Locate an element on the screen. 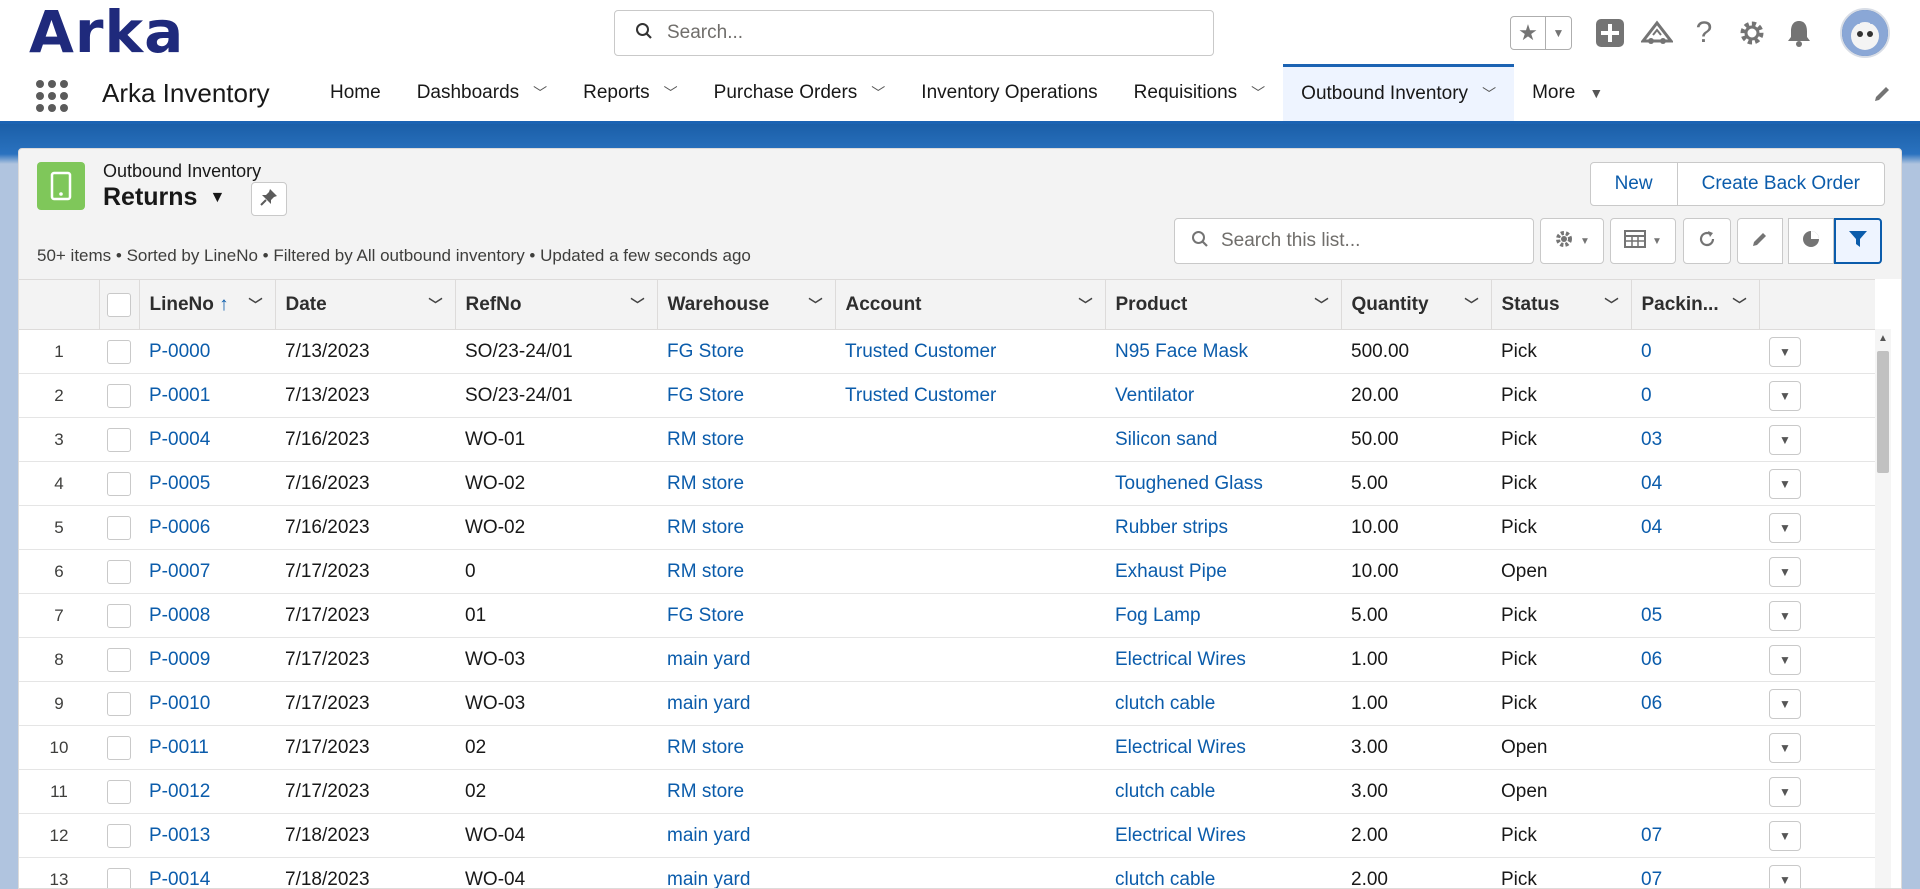  lineno-link: P-0014 is located at coordinates (179, 879).